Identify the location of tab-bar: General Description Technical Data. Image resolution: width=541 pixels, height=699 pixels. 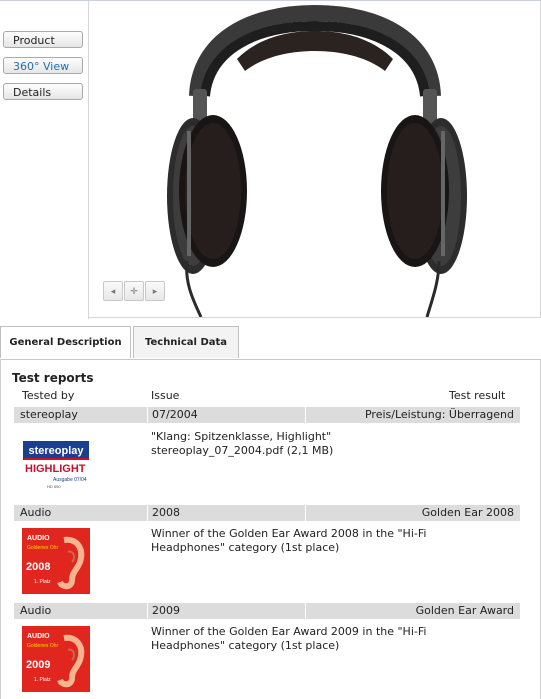
(270, 343).